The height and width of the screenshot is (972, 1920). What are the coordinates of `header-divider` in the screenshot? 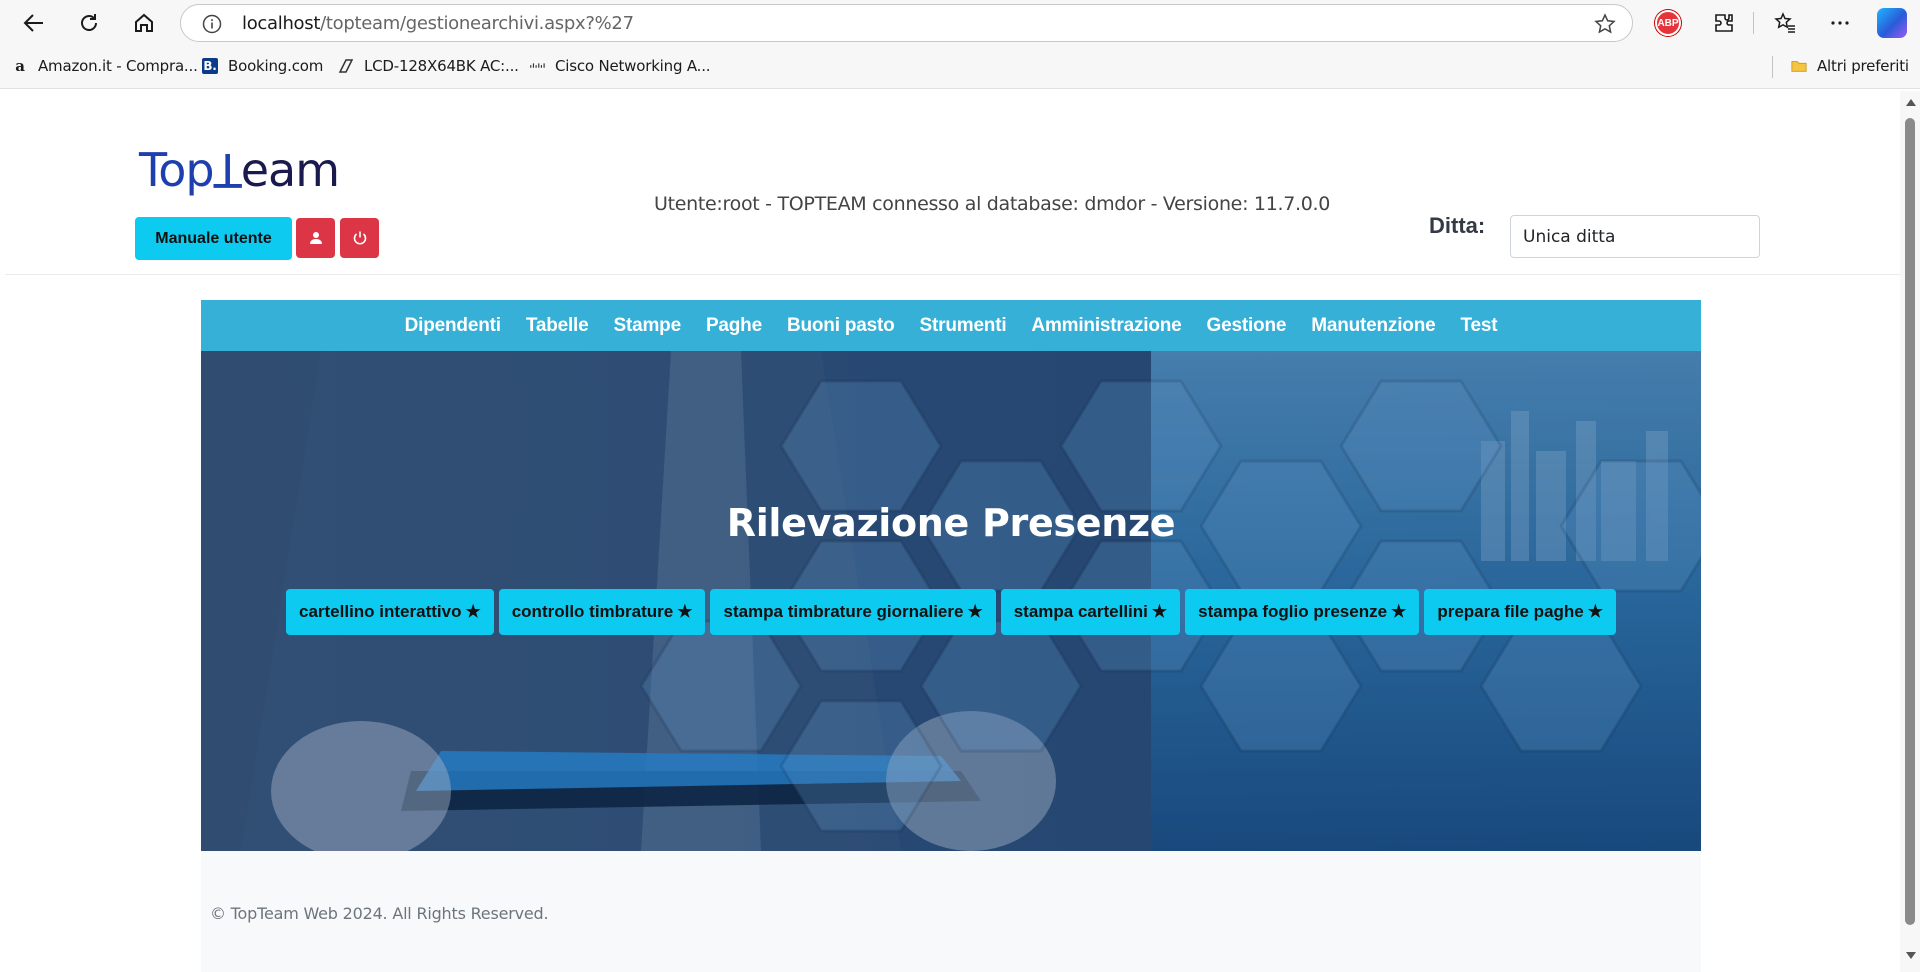 It's located at (952, 274).